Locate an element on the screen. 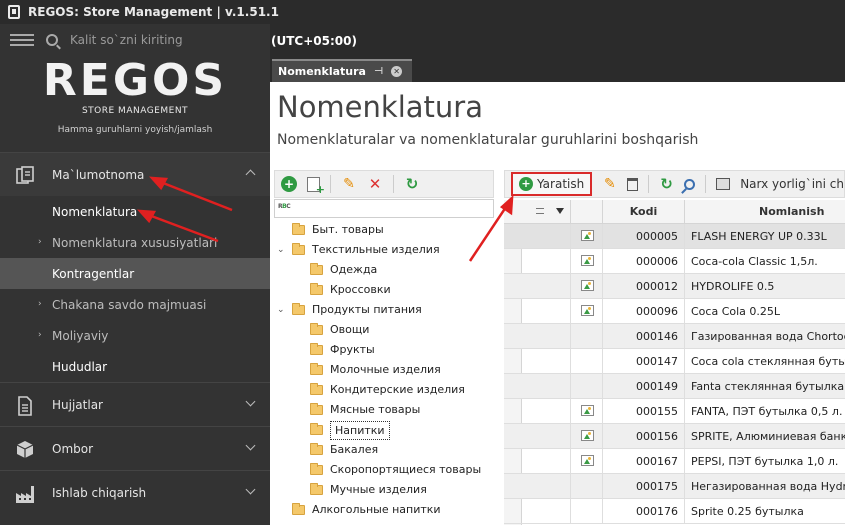  table-row: 000147 Coca cola стеклянная бутылк is located at coordinates (674, 361).